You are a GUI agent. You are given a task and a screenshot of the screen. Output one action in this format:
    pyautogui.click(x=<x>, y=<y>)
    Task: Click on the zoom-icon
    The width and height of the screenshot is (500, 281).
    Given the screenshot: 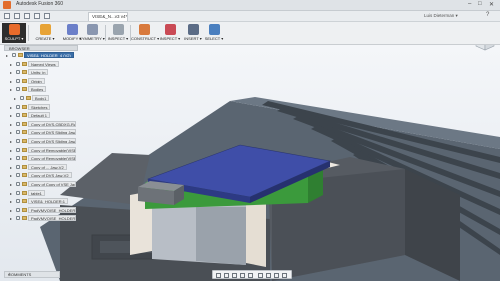 What is the action you would take?
    pyautogui.click(x=242, y=275)
    